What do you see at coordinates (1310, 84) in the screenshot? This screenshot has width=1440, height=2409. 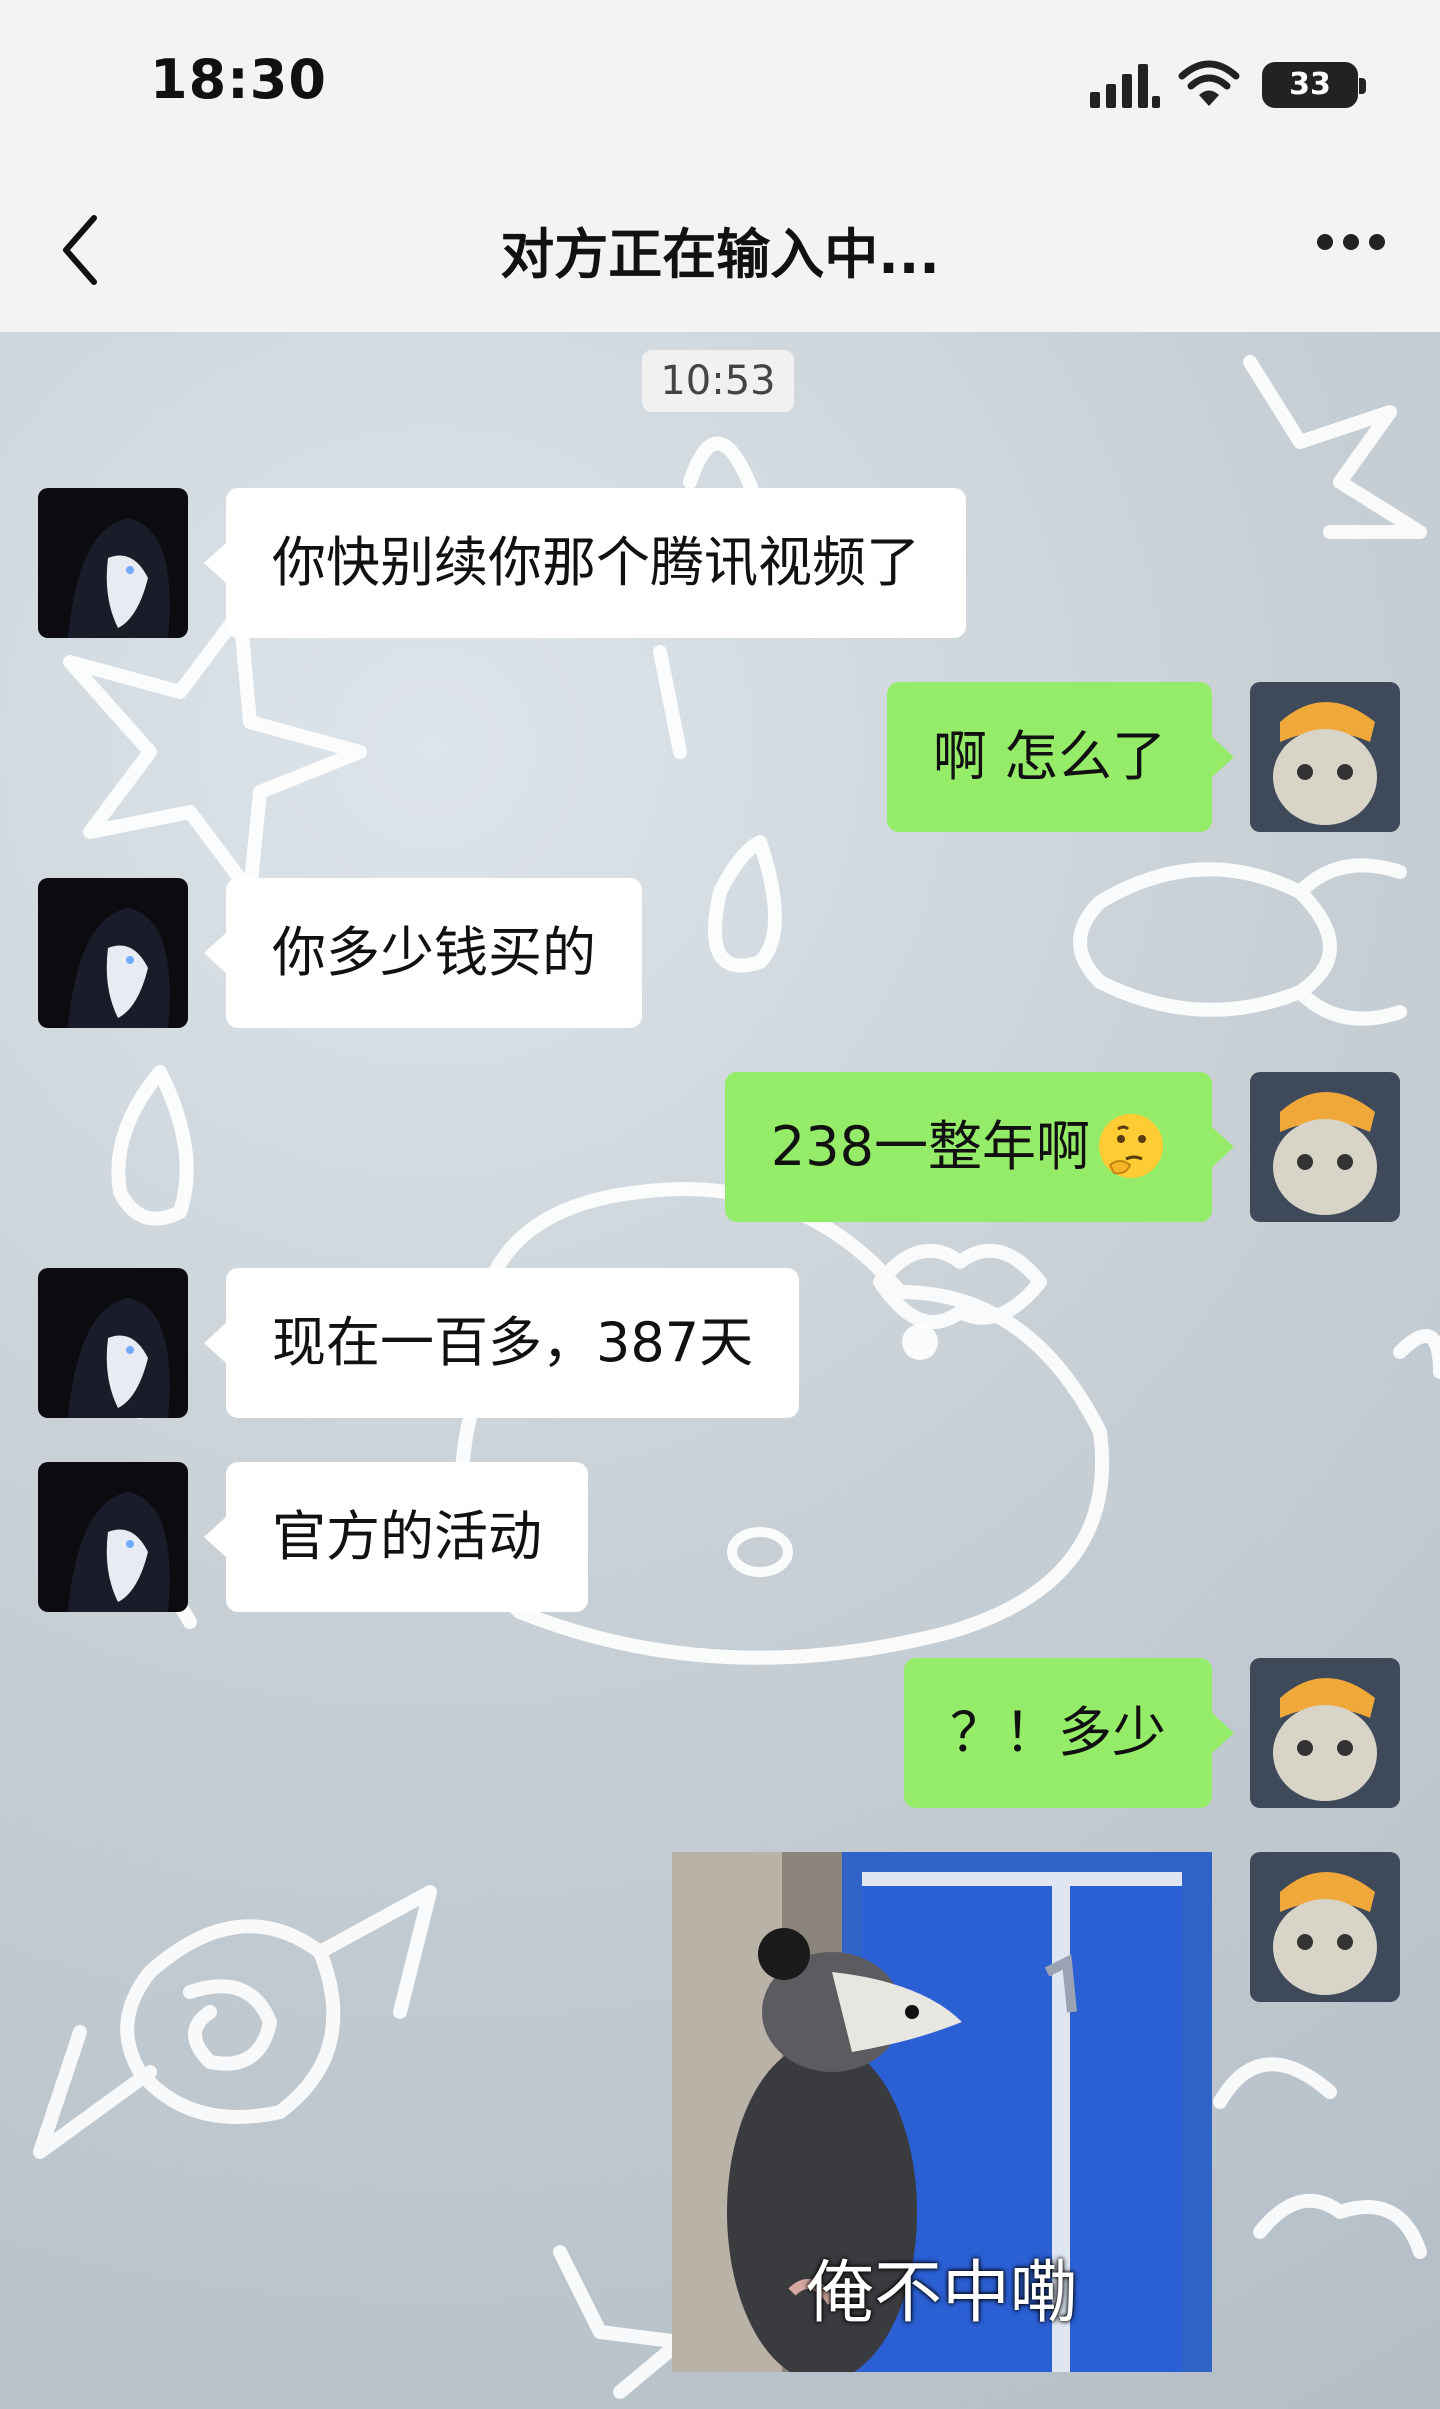 I see `battery-level: 33` at bounding box center [1310, 84].